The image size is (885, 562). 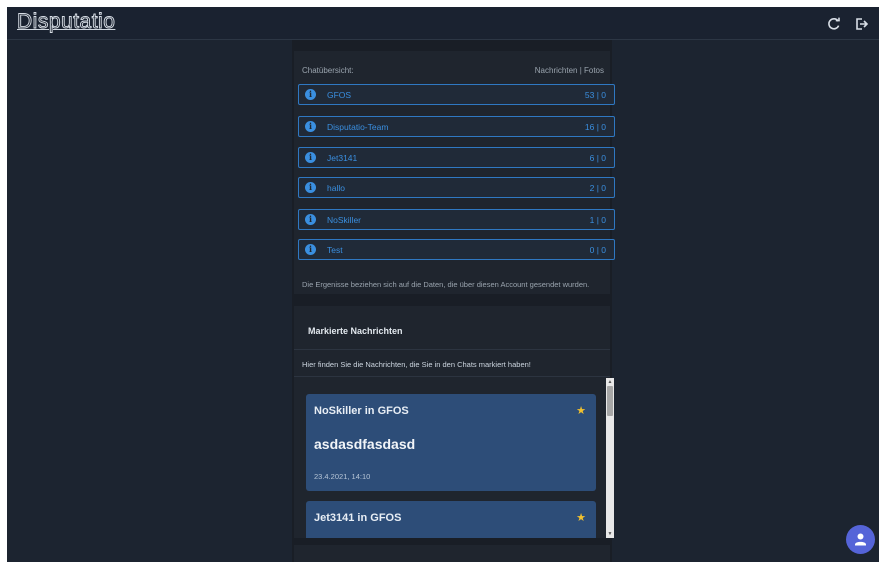 What do you see at coordinates (66, 22) in the screenshot?
I see `app-logo: Disputatio` at bounding box center [66, 22].